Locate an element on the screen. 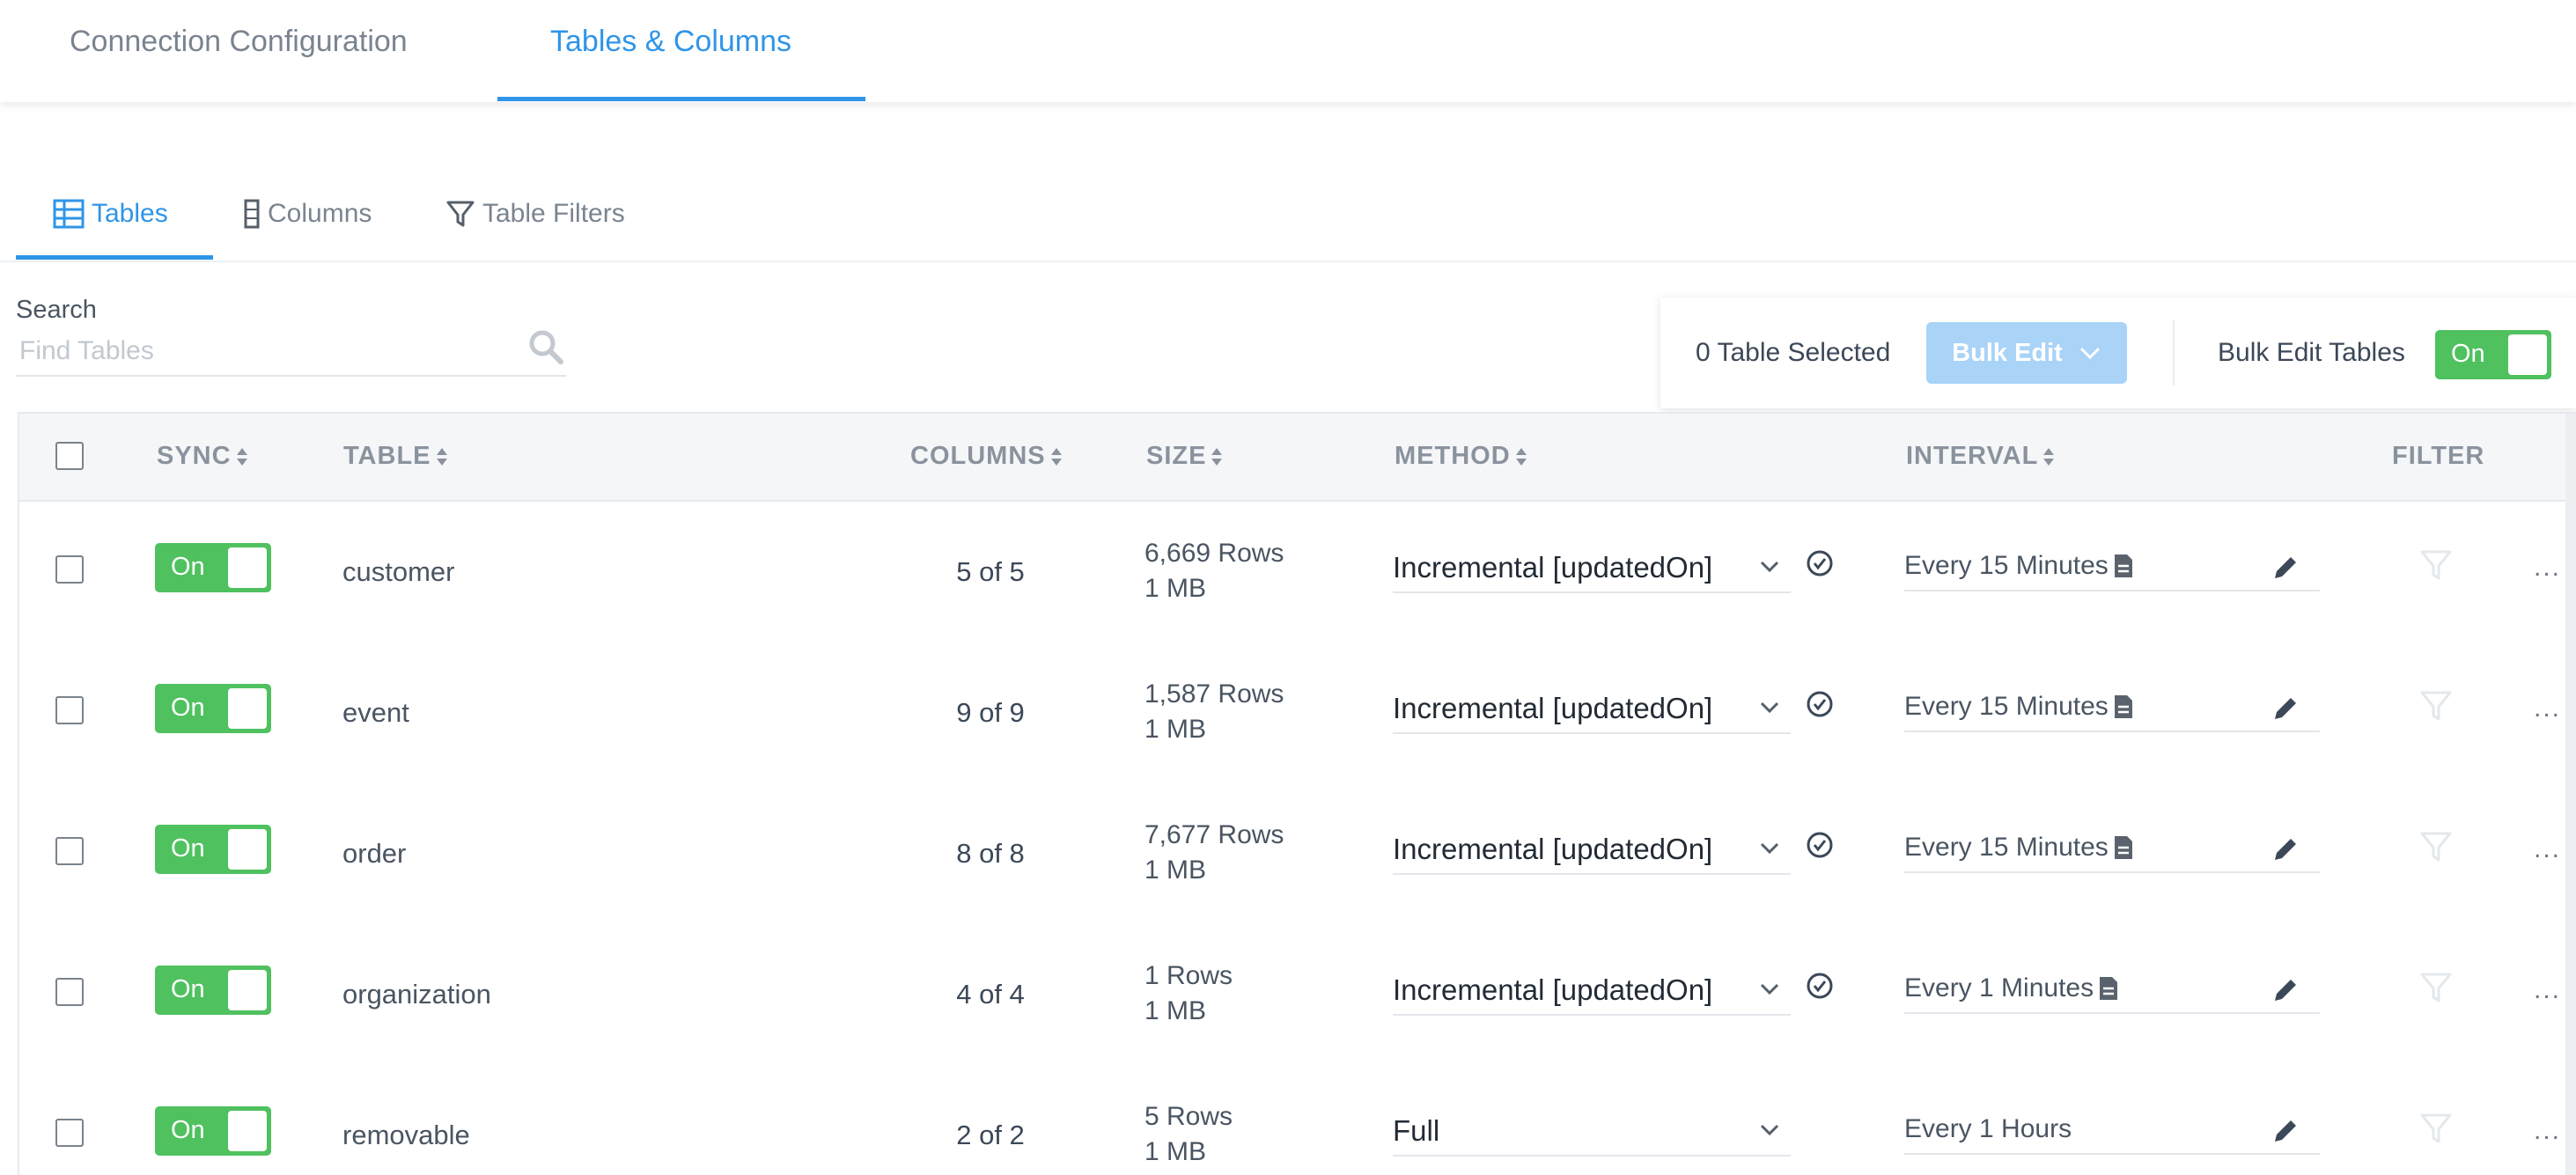 This screenshot has height=1175, width=2576. subtab-tables: Tables is located at coordinates (111, 214).